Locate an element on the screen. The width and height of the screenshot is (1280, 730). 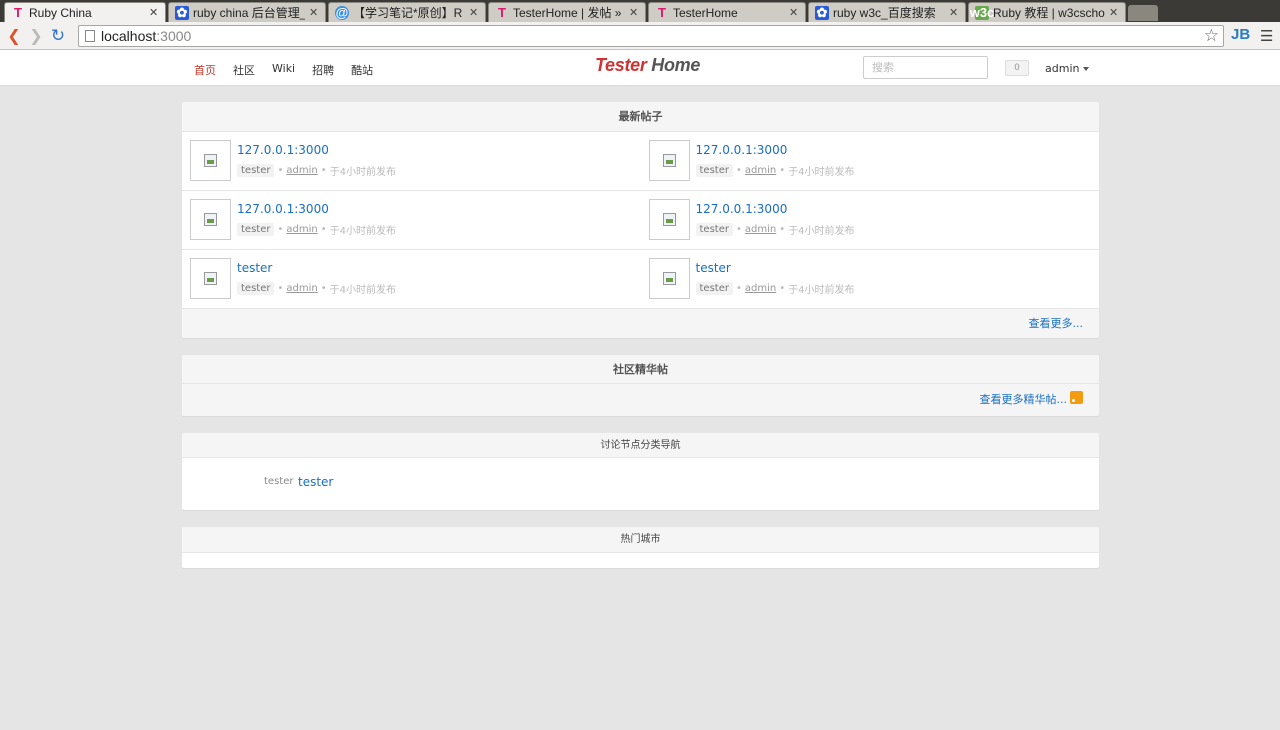
hot-cities-panel: 热门城市 is located at coordinates (640, 547).